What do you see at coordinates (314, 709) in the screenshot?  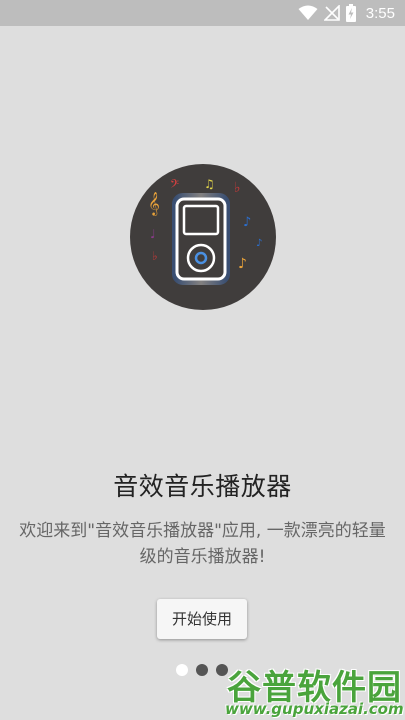 I see `watermark-url: www.gupuxiazai.com` at bounding box center [314, 709].